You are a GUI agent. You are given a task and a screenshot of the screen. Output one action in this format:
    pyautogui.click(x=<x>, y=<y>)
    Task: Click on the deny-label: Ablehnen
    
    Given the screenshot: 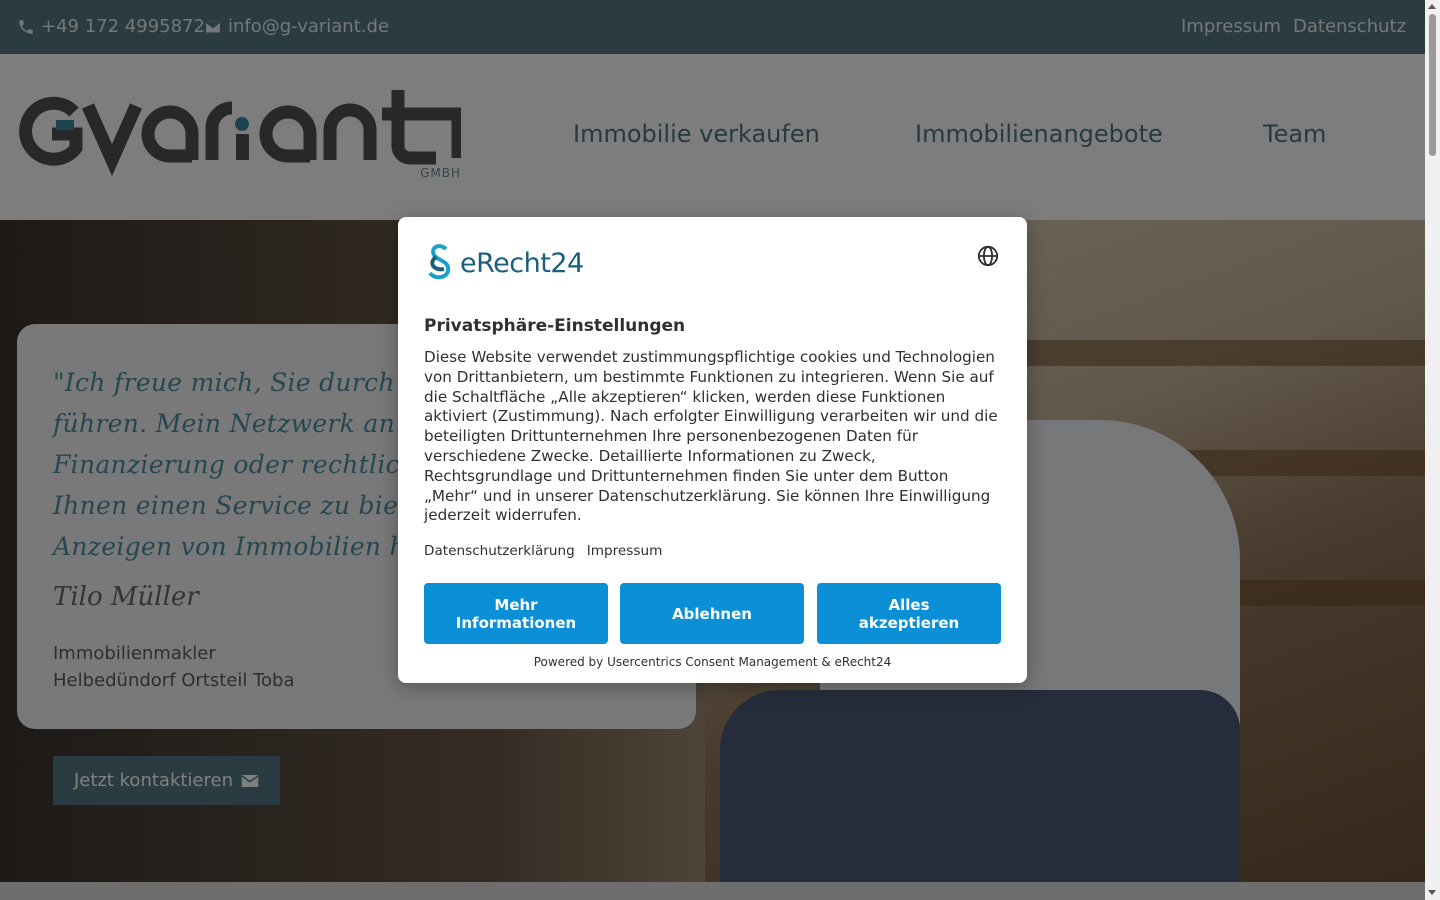 What is the action you would take?
    pyautogui.click(x=712, y=613)
    